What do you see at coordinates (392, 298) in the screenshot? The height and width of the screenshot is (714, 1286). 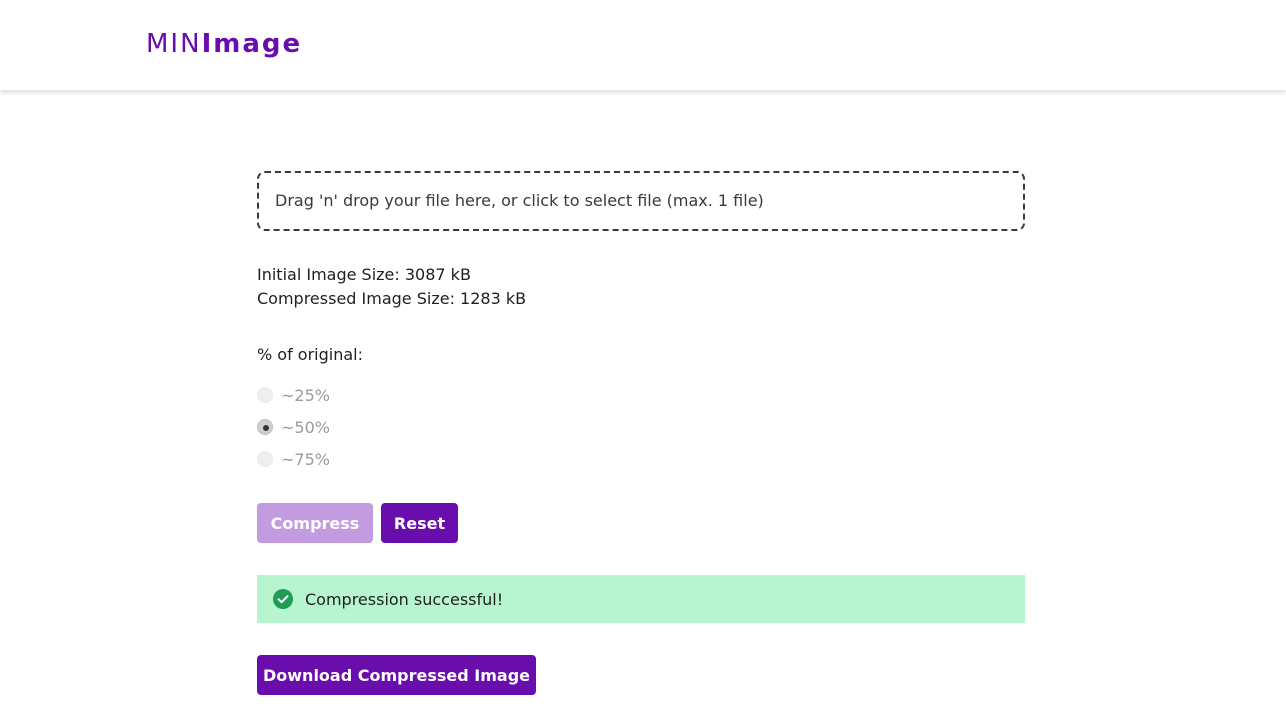 I see `compressed-size-text: Compressed Image Size: 1283 kB` at bounding box center [392, 298].